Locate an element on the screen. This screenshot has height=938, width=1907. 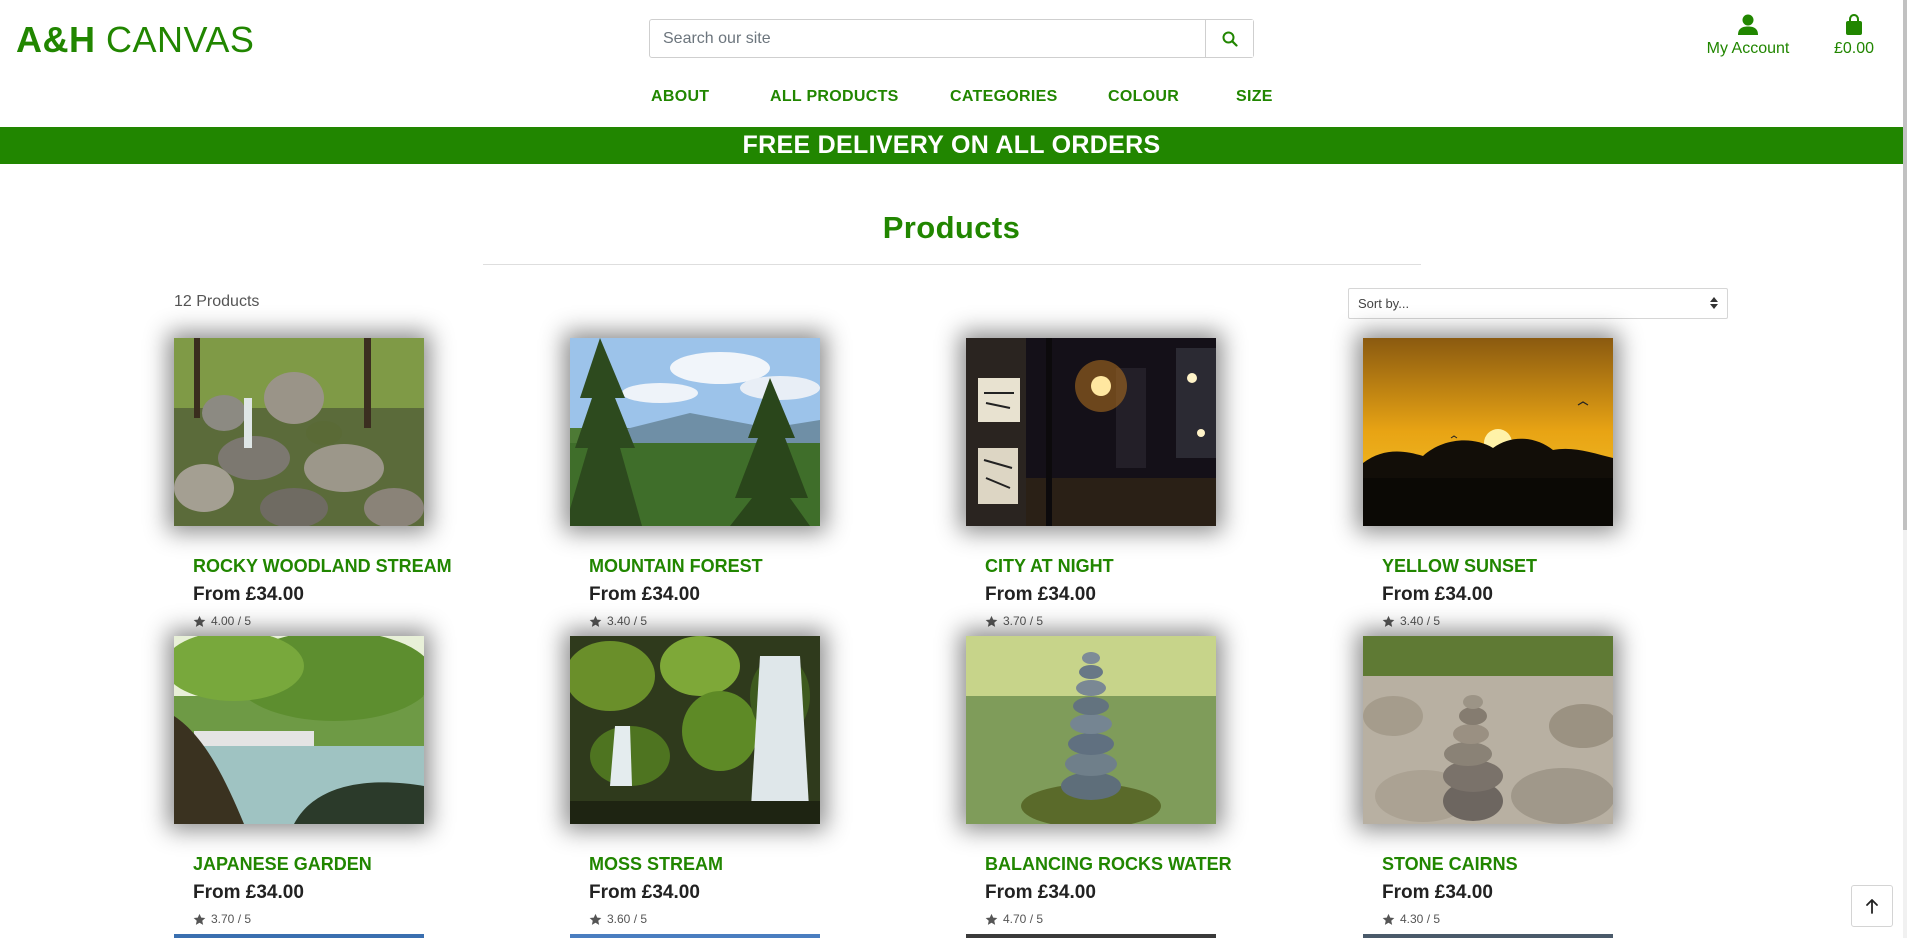
mountain-forest-photo is located at coordinates (695, 432).